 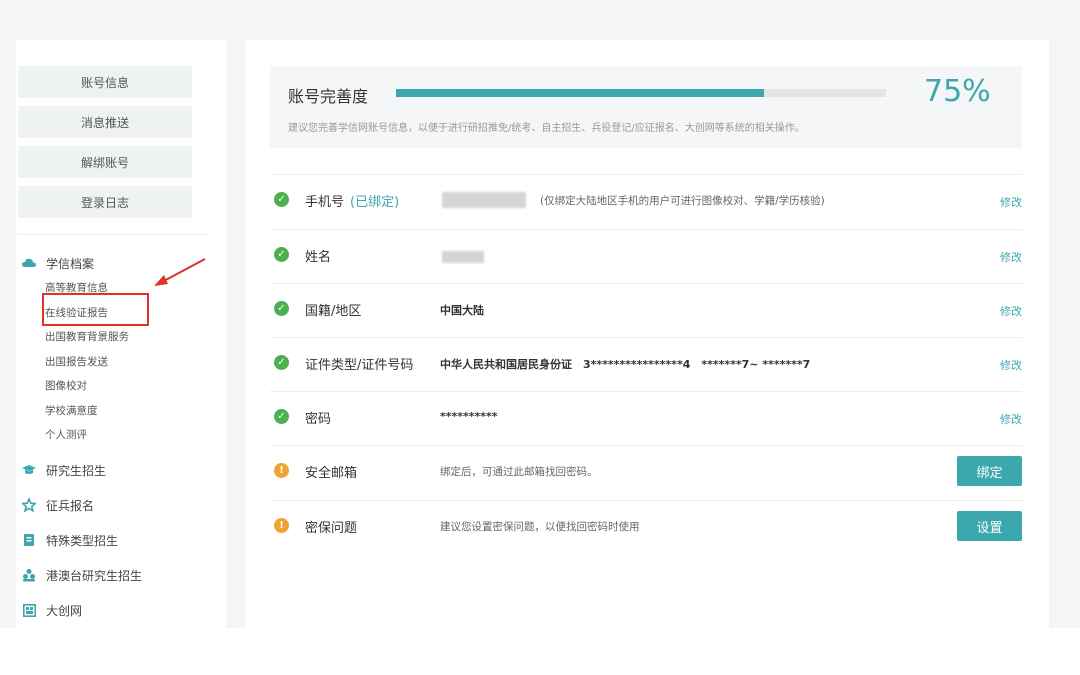 What do you see at coordinates (29, 505) in the screenshot?
I see `star-icon` at bounding box center [29, 505].